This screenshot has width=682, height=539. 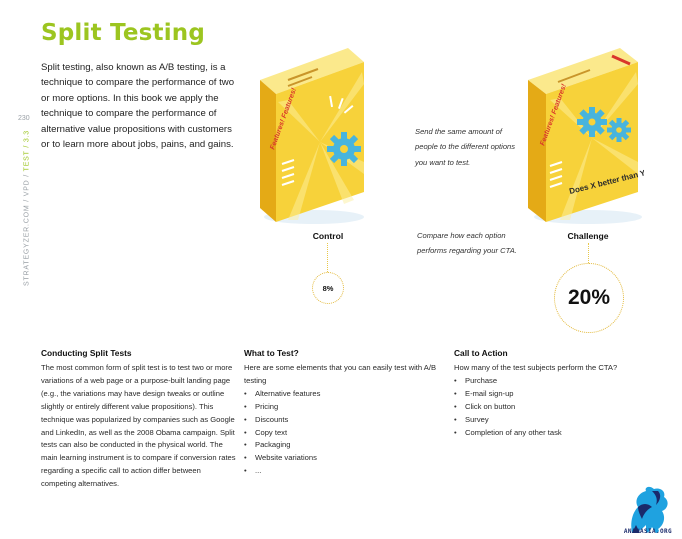 What do you see at coordinates (343, 394) in the screenshot?
I see `list-item: Alternative features` at bounding box center [343, 394].